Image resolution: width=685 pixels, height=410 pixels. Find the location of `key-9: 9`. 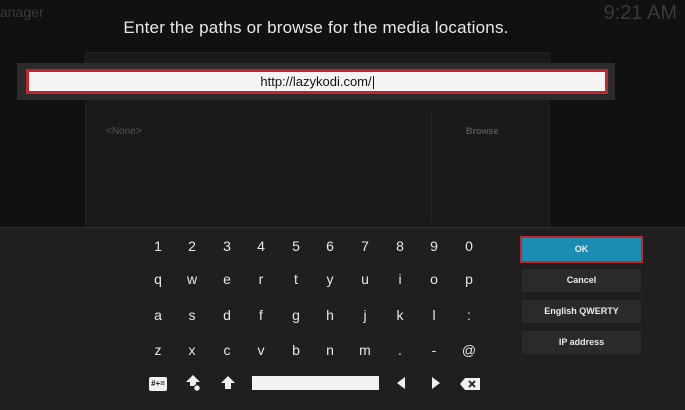

key-9: 9 is located at coordinates (434, 246).